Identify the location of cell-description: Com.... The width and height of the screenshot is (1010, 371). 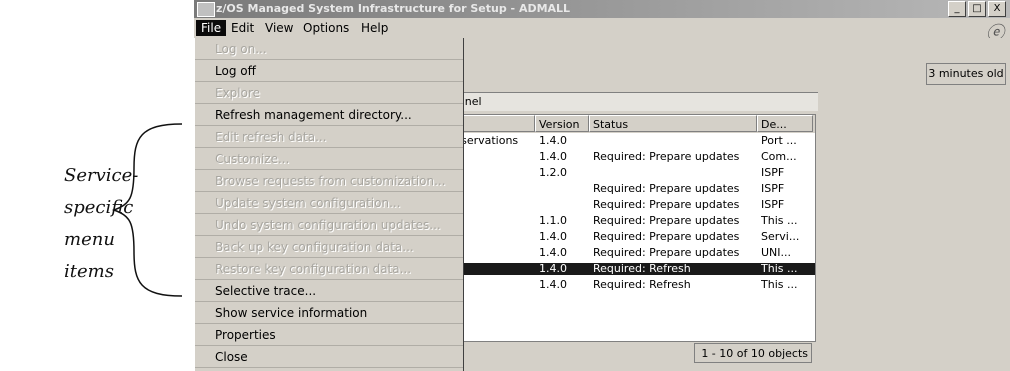
(779, 157).